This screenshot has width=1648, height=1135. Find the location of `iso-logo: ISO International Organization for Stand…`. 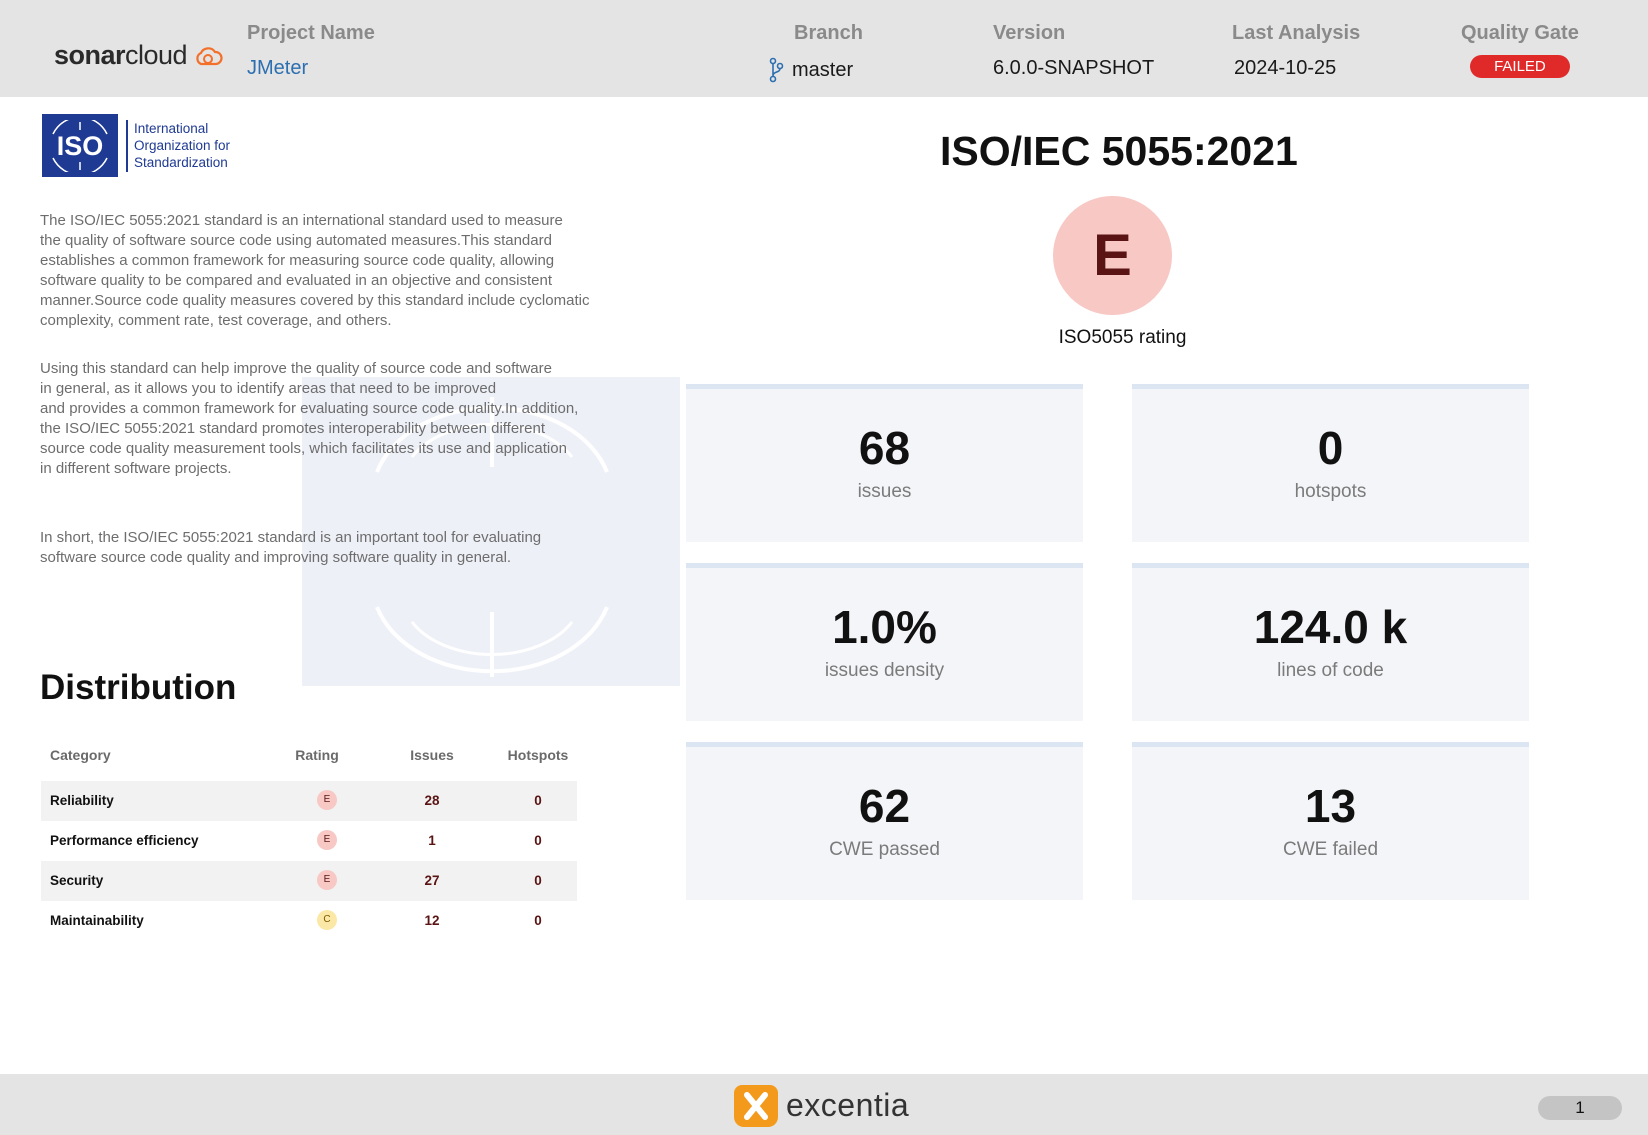

iso-logo: ISO International Organization for Stand… is located at coordinates (136, 145).